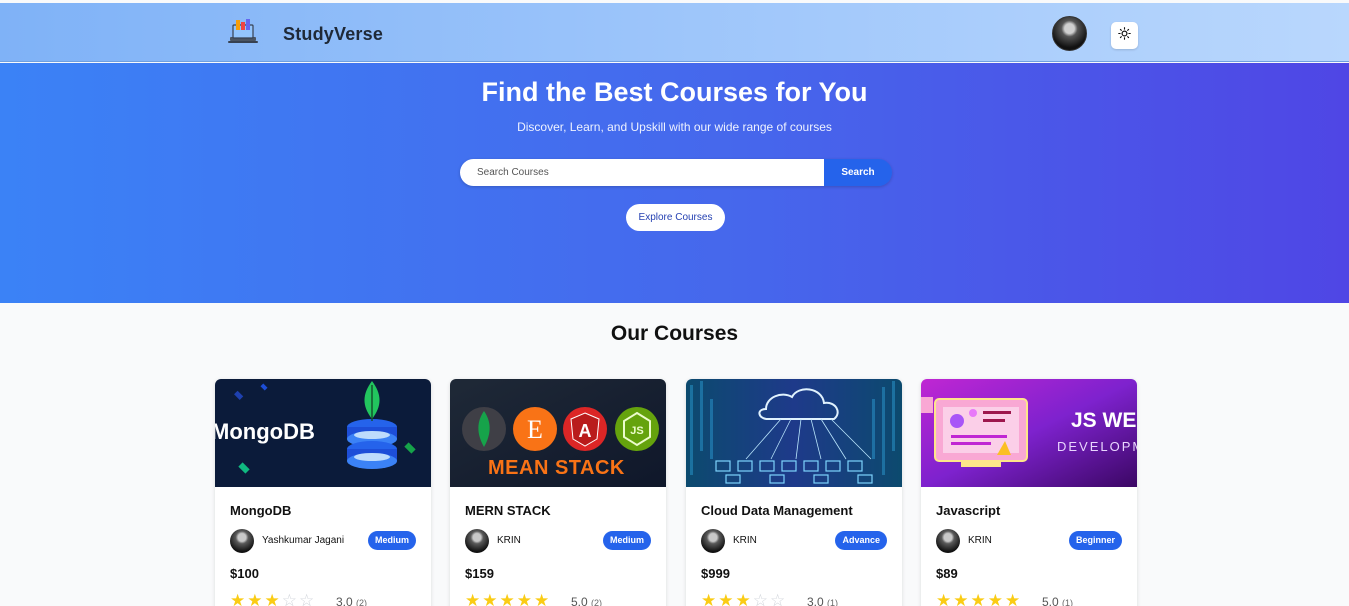 The image size is (1349, 606). Describe the element at coordinates (1058, 600) in the screenshot. I see `rating-value: 5.0 (1)` at that location.